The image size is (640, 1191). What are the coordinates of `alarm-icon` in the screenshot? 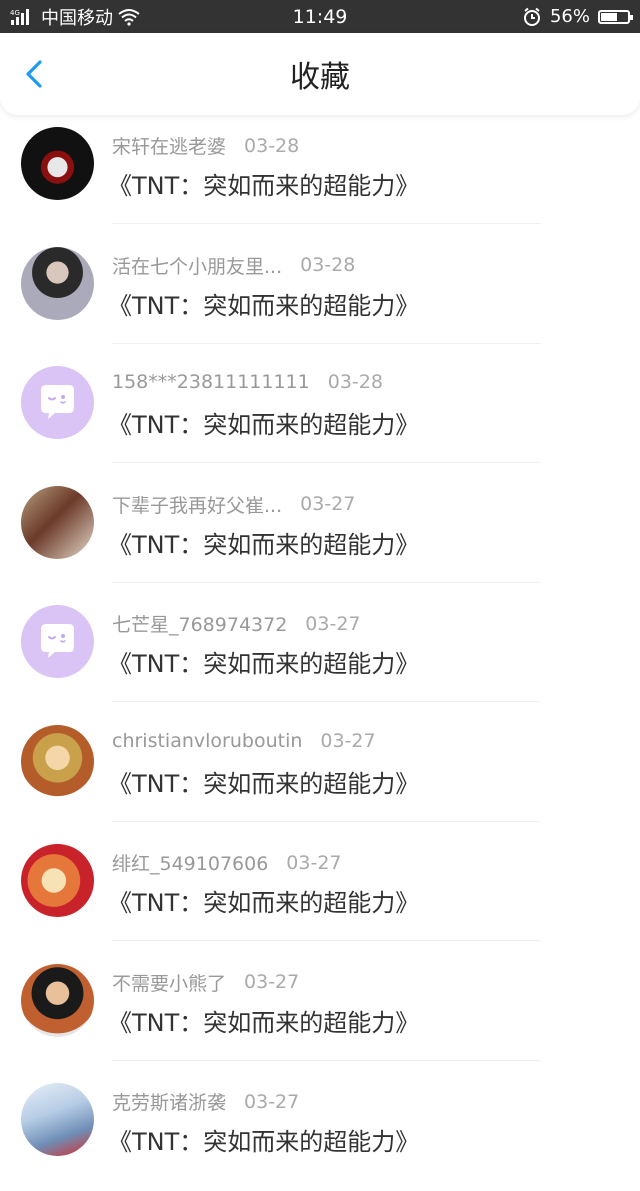 It's located at (531, 16).